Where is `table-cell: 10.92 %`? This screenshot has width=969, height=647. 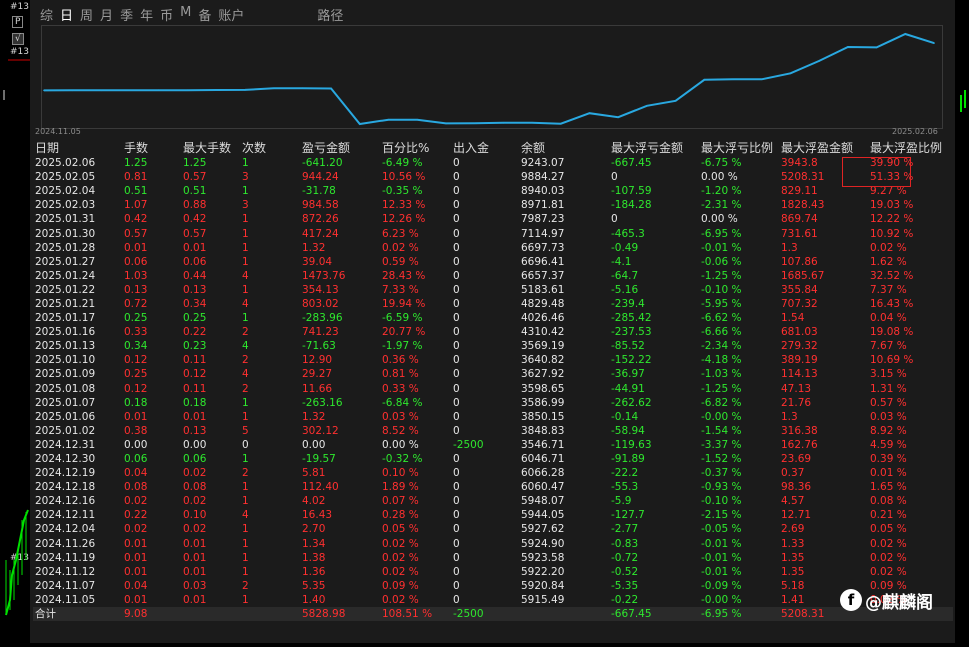 table-cell: 10.92 % is located at coordinates (892, 233).